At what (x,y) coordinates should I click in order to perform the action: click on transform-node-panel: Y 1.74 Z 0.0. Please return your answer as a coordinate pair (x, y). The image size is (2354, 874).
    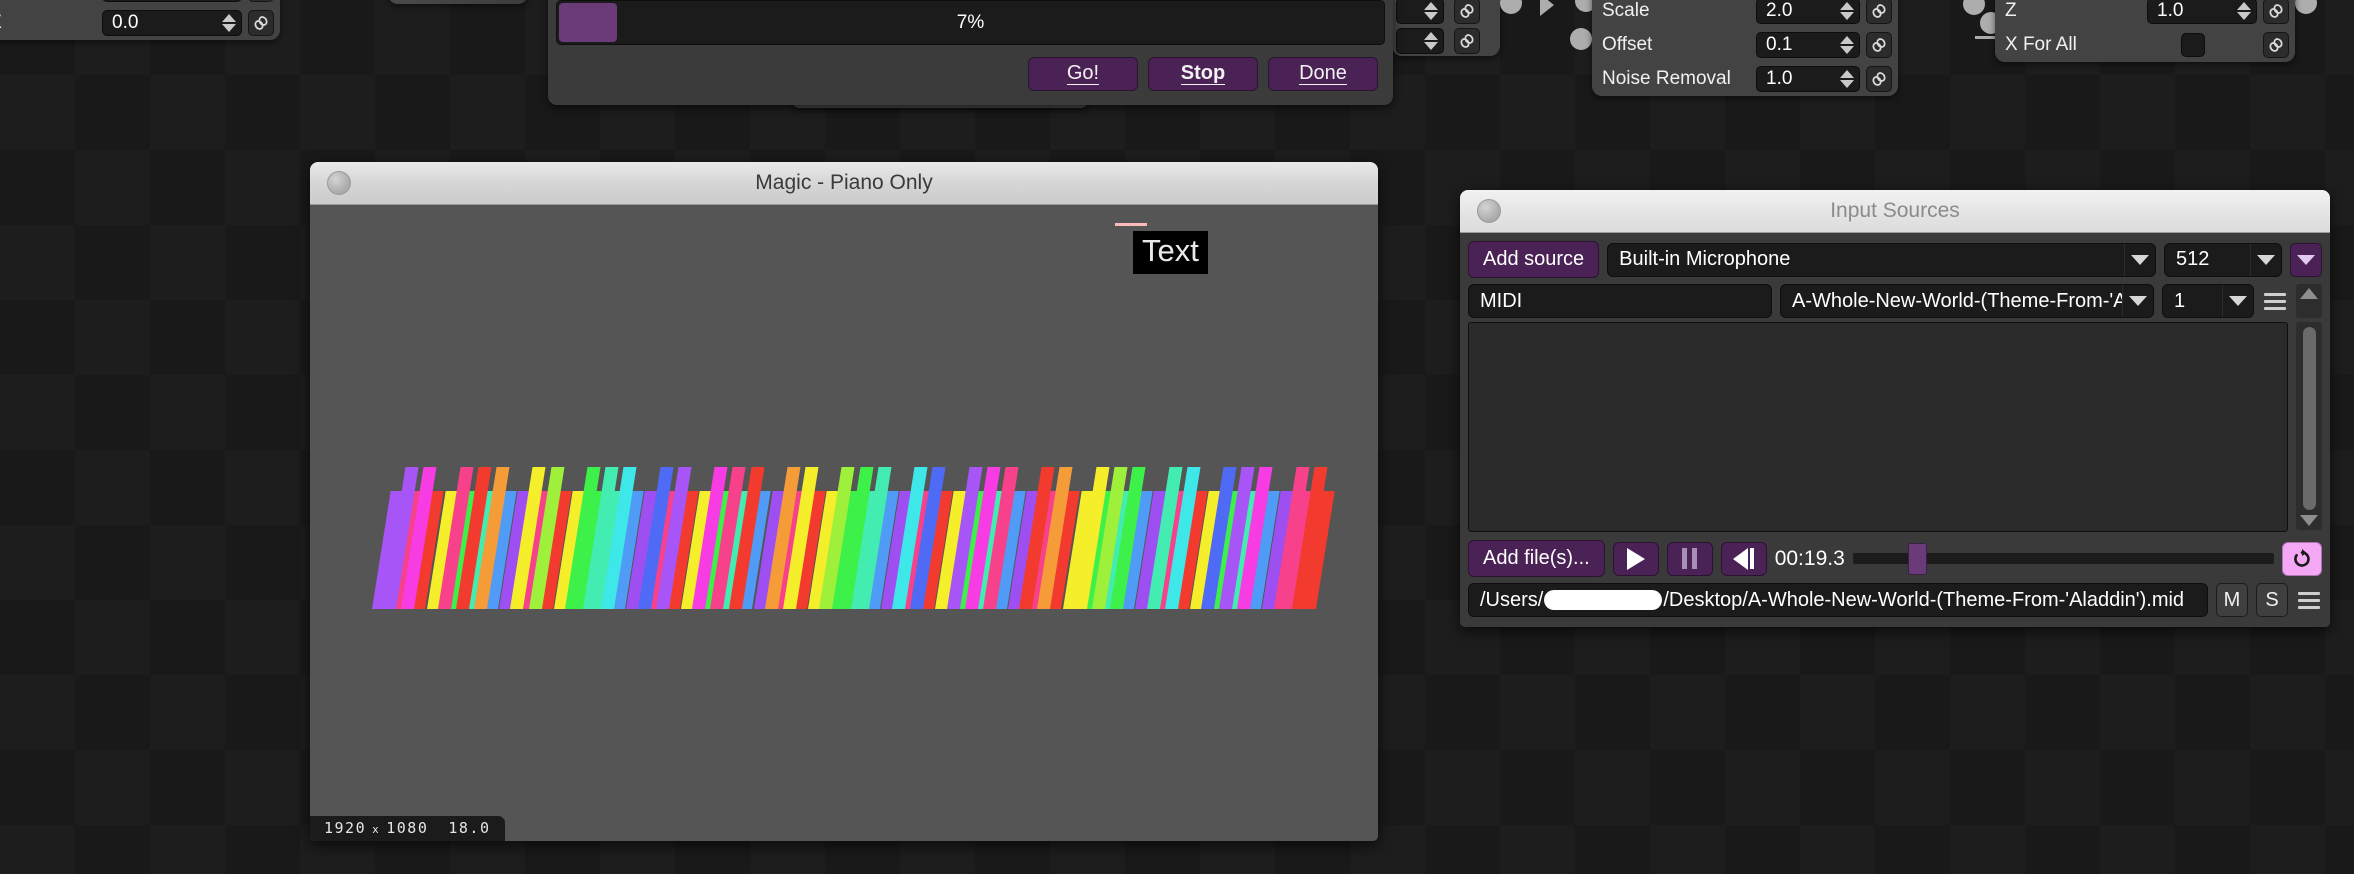
    Looking at the image, I should click on (140, 20).